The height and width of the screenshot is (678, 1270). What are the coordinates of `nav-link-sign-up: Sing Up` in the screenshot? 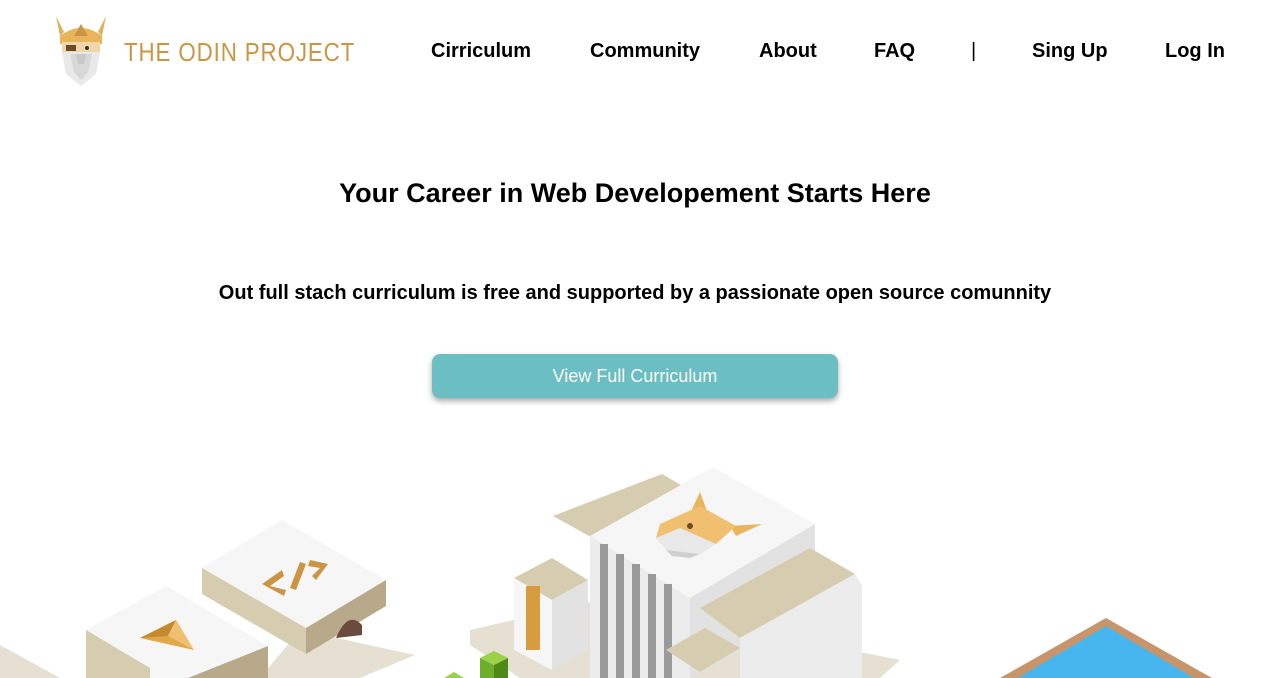 It's located at (1070, 51).